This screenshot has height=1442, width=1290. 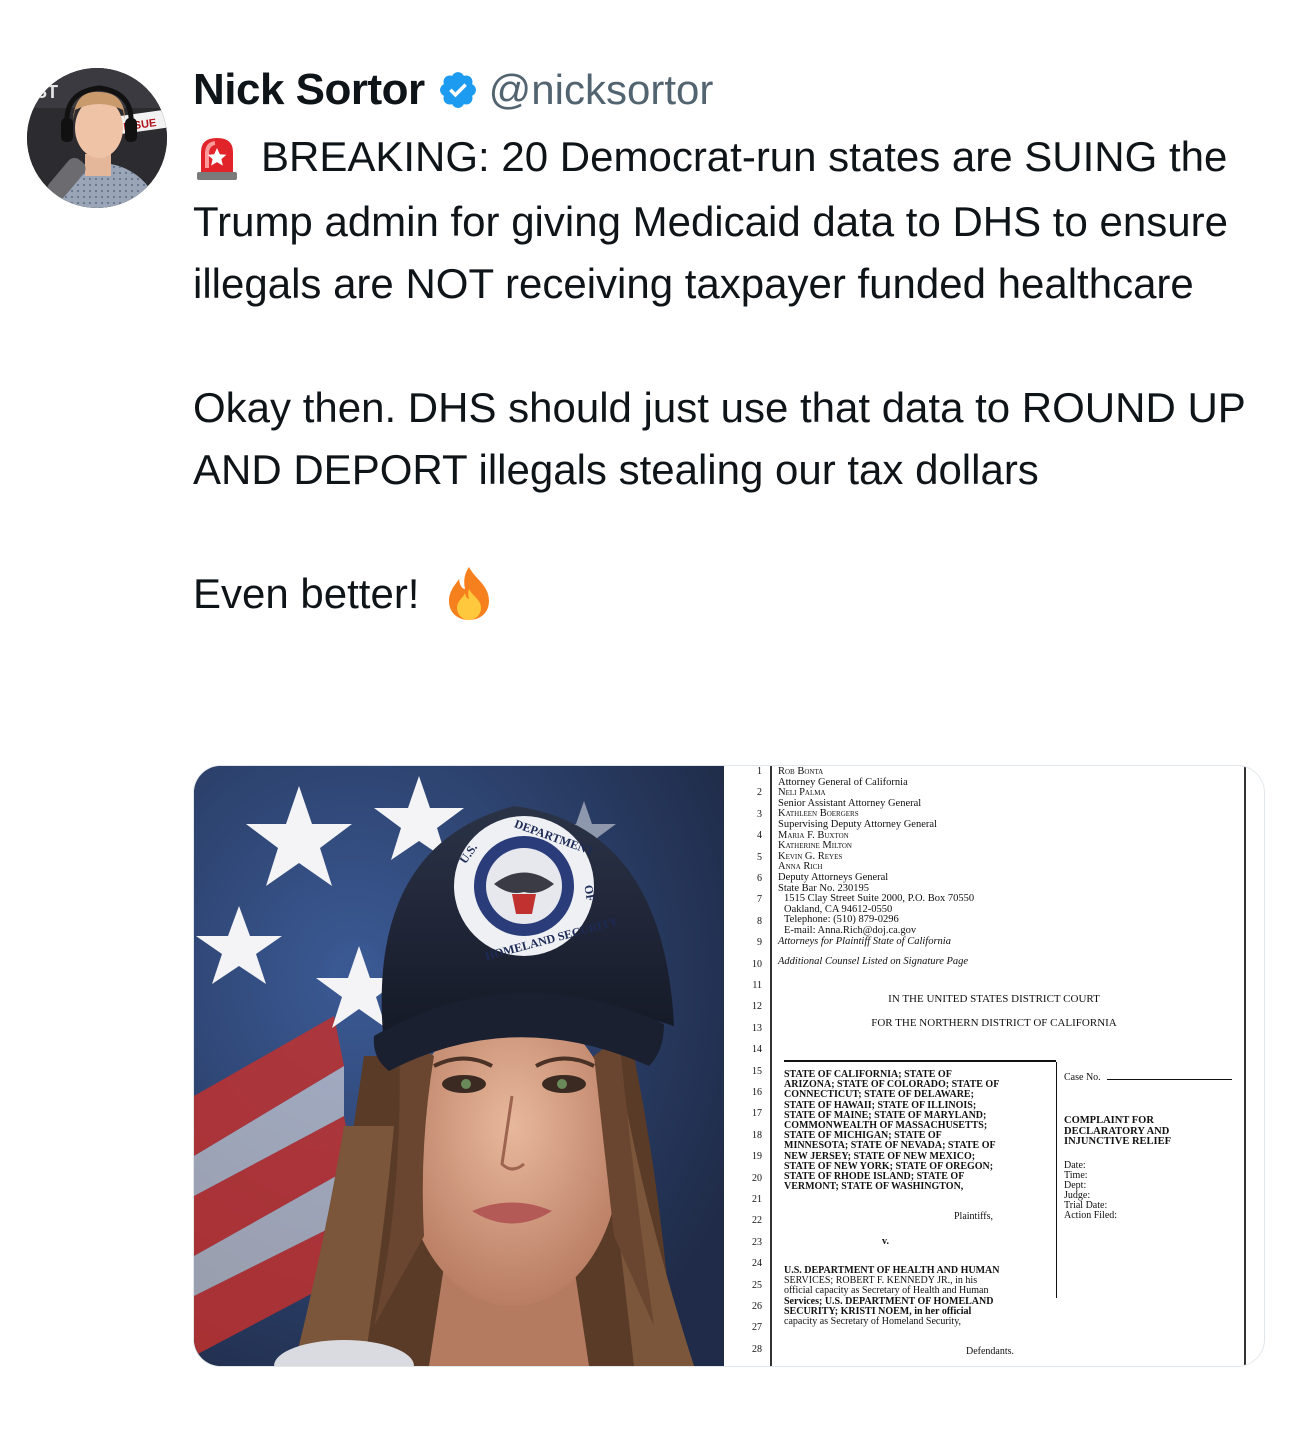 What do you see at coordinates (757, 1199) in the screenshot?
I see `line-number: 21` at bounding box center [757, 1199].